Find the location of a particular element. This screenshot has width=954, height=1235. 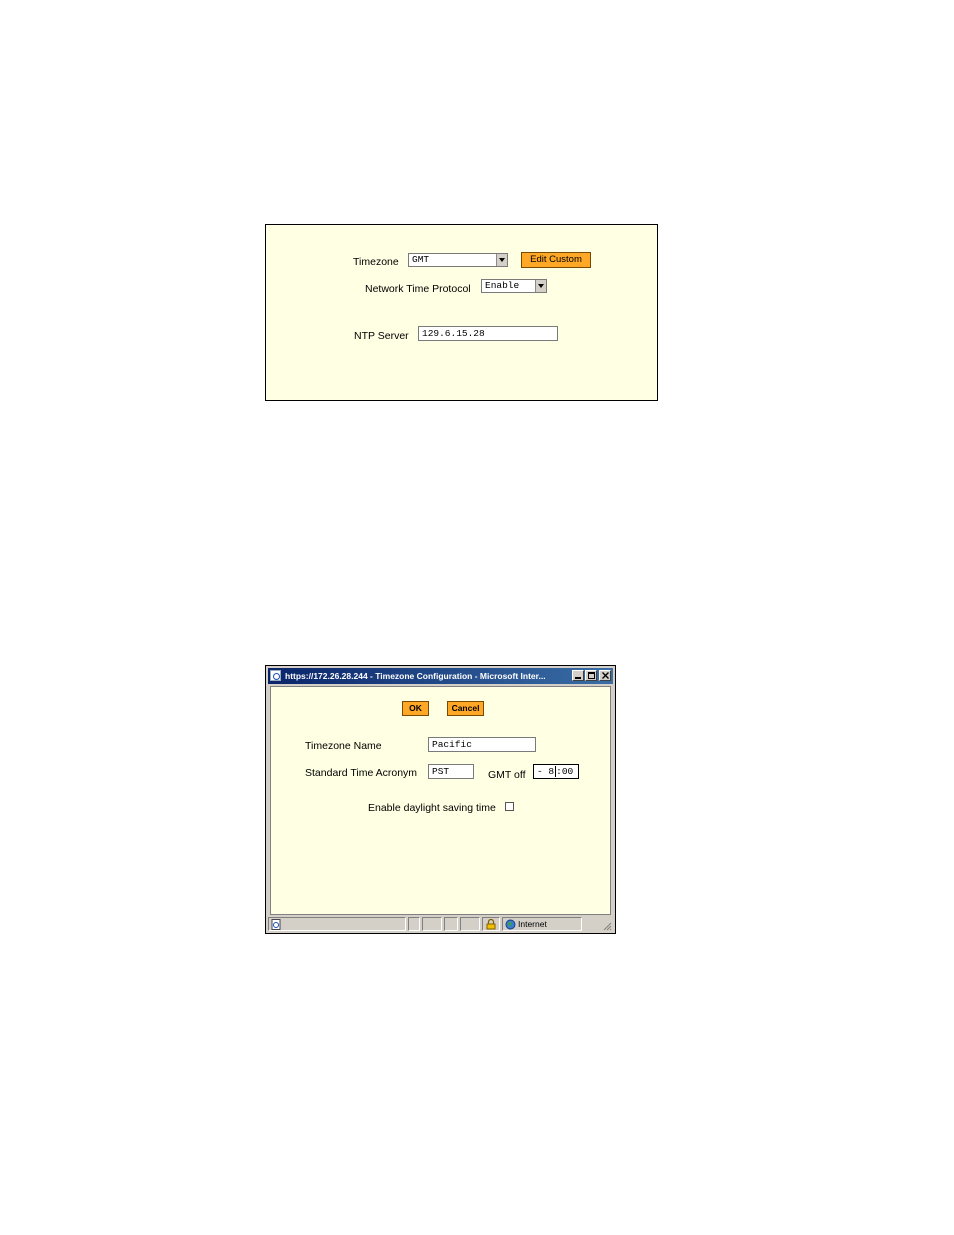

lock-icon is located at coordinates (491, 924).